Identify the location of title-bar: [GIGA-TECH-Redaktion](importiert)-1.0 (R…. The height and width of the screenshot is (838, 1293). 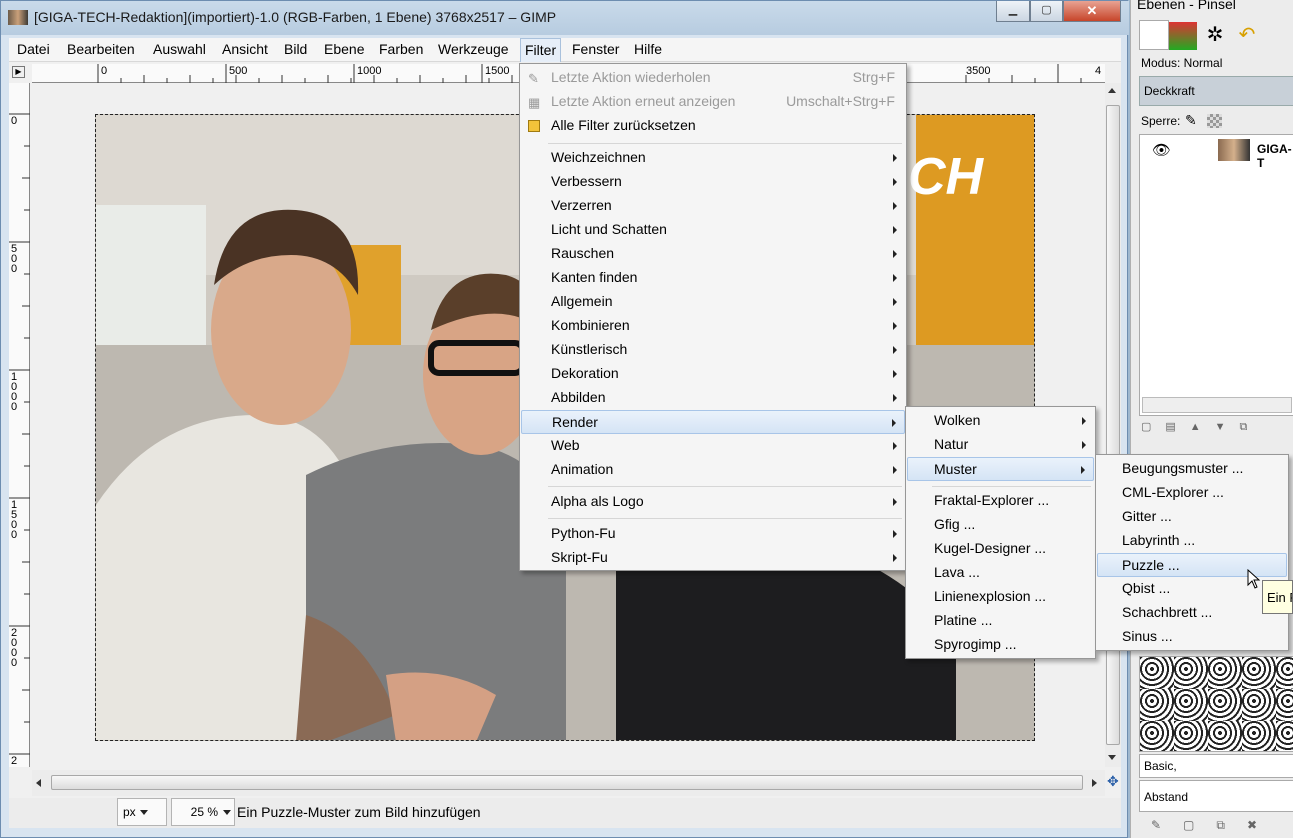
(565, 18).